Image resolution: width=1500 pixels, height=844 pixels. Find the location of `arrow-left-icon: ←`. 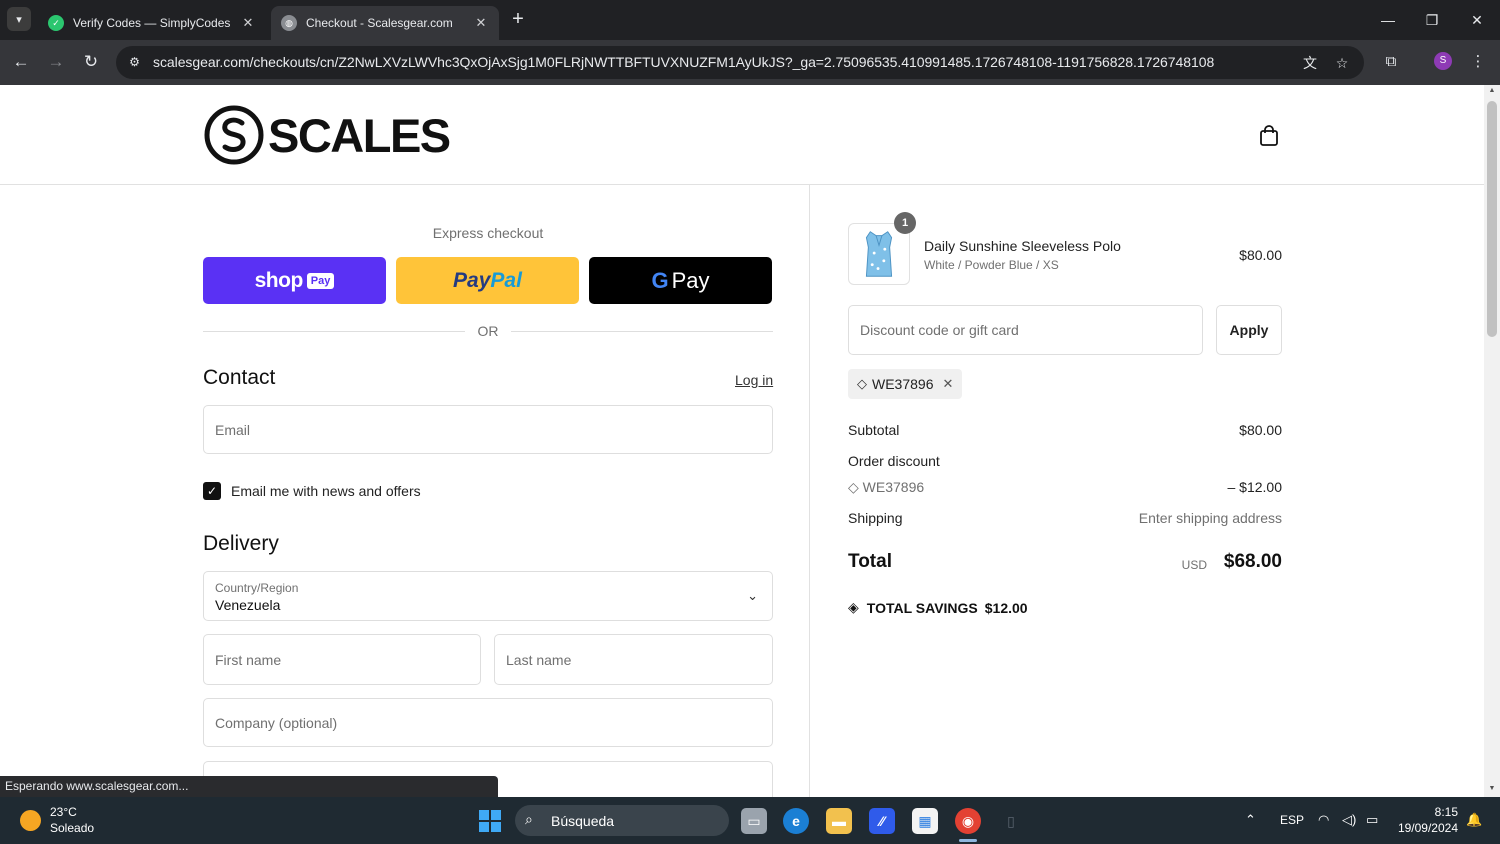

arrow-left-icon: ← is located at coordinates (21, 61).